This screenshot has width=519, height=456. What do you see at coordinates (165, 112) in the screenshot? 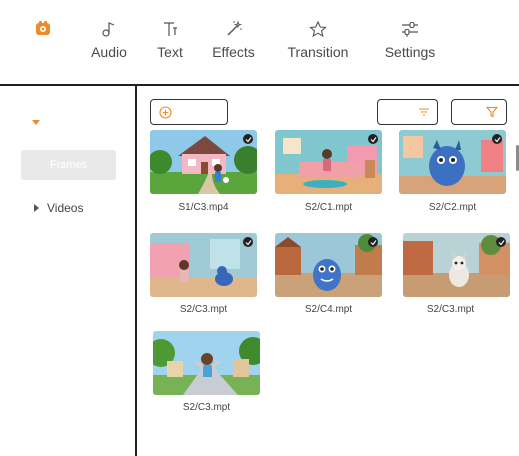
I see `add-circle-icon` at bounding box center [165, 112].